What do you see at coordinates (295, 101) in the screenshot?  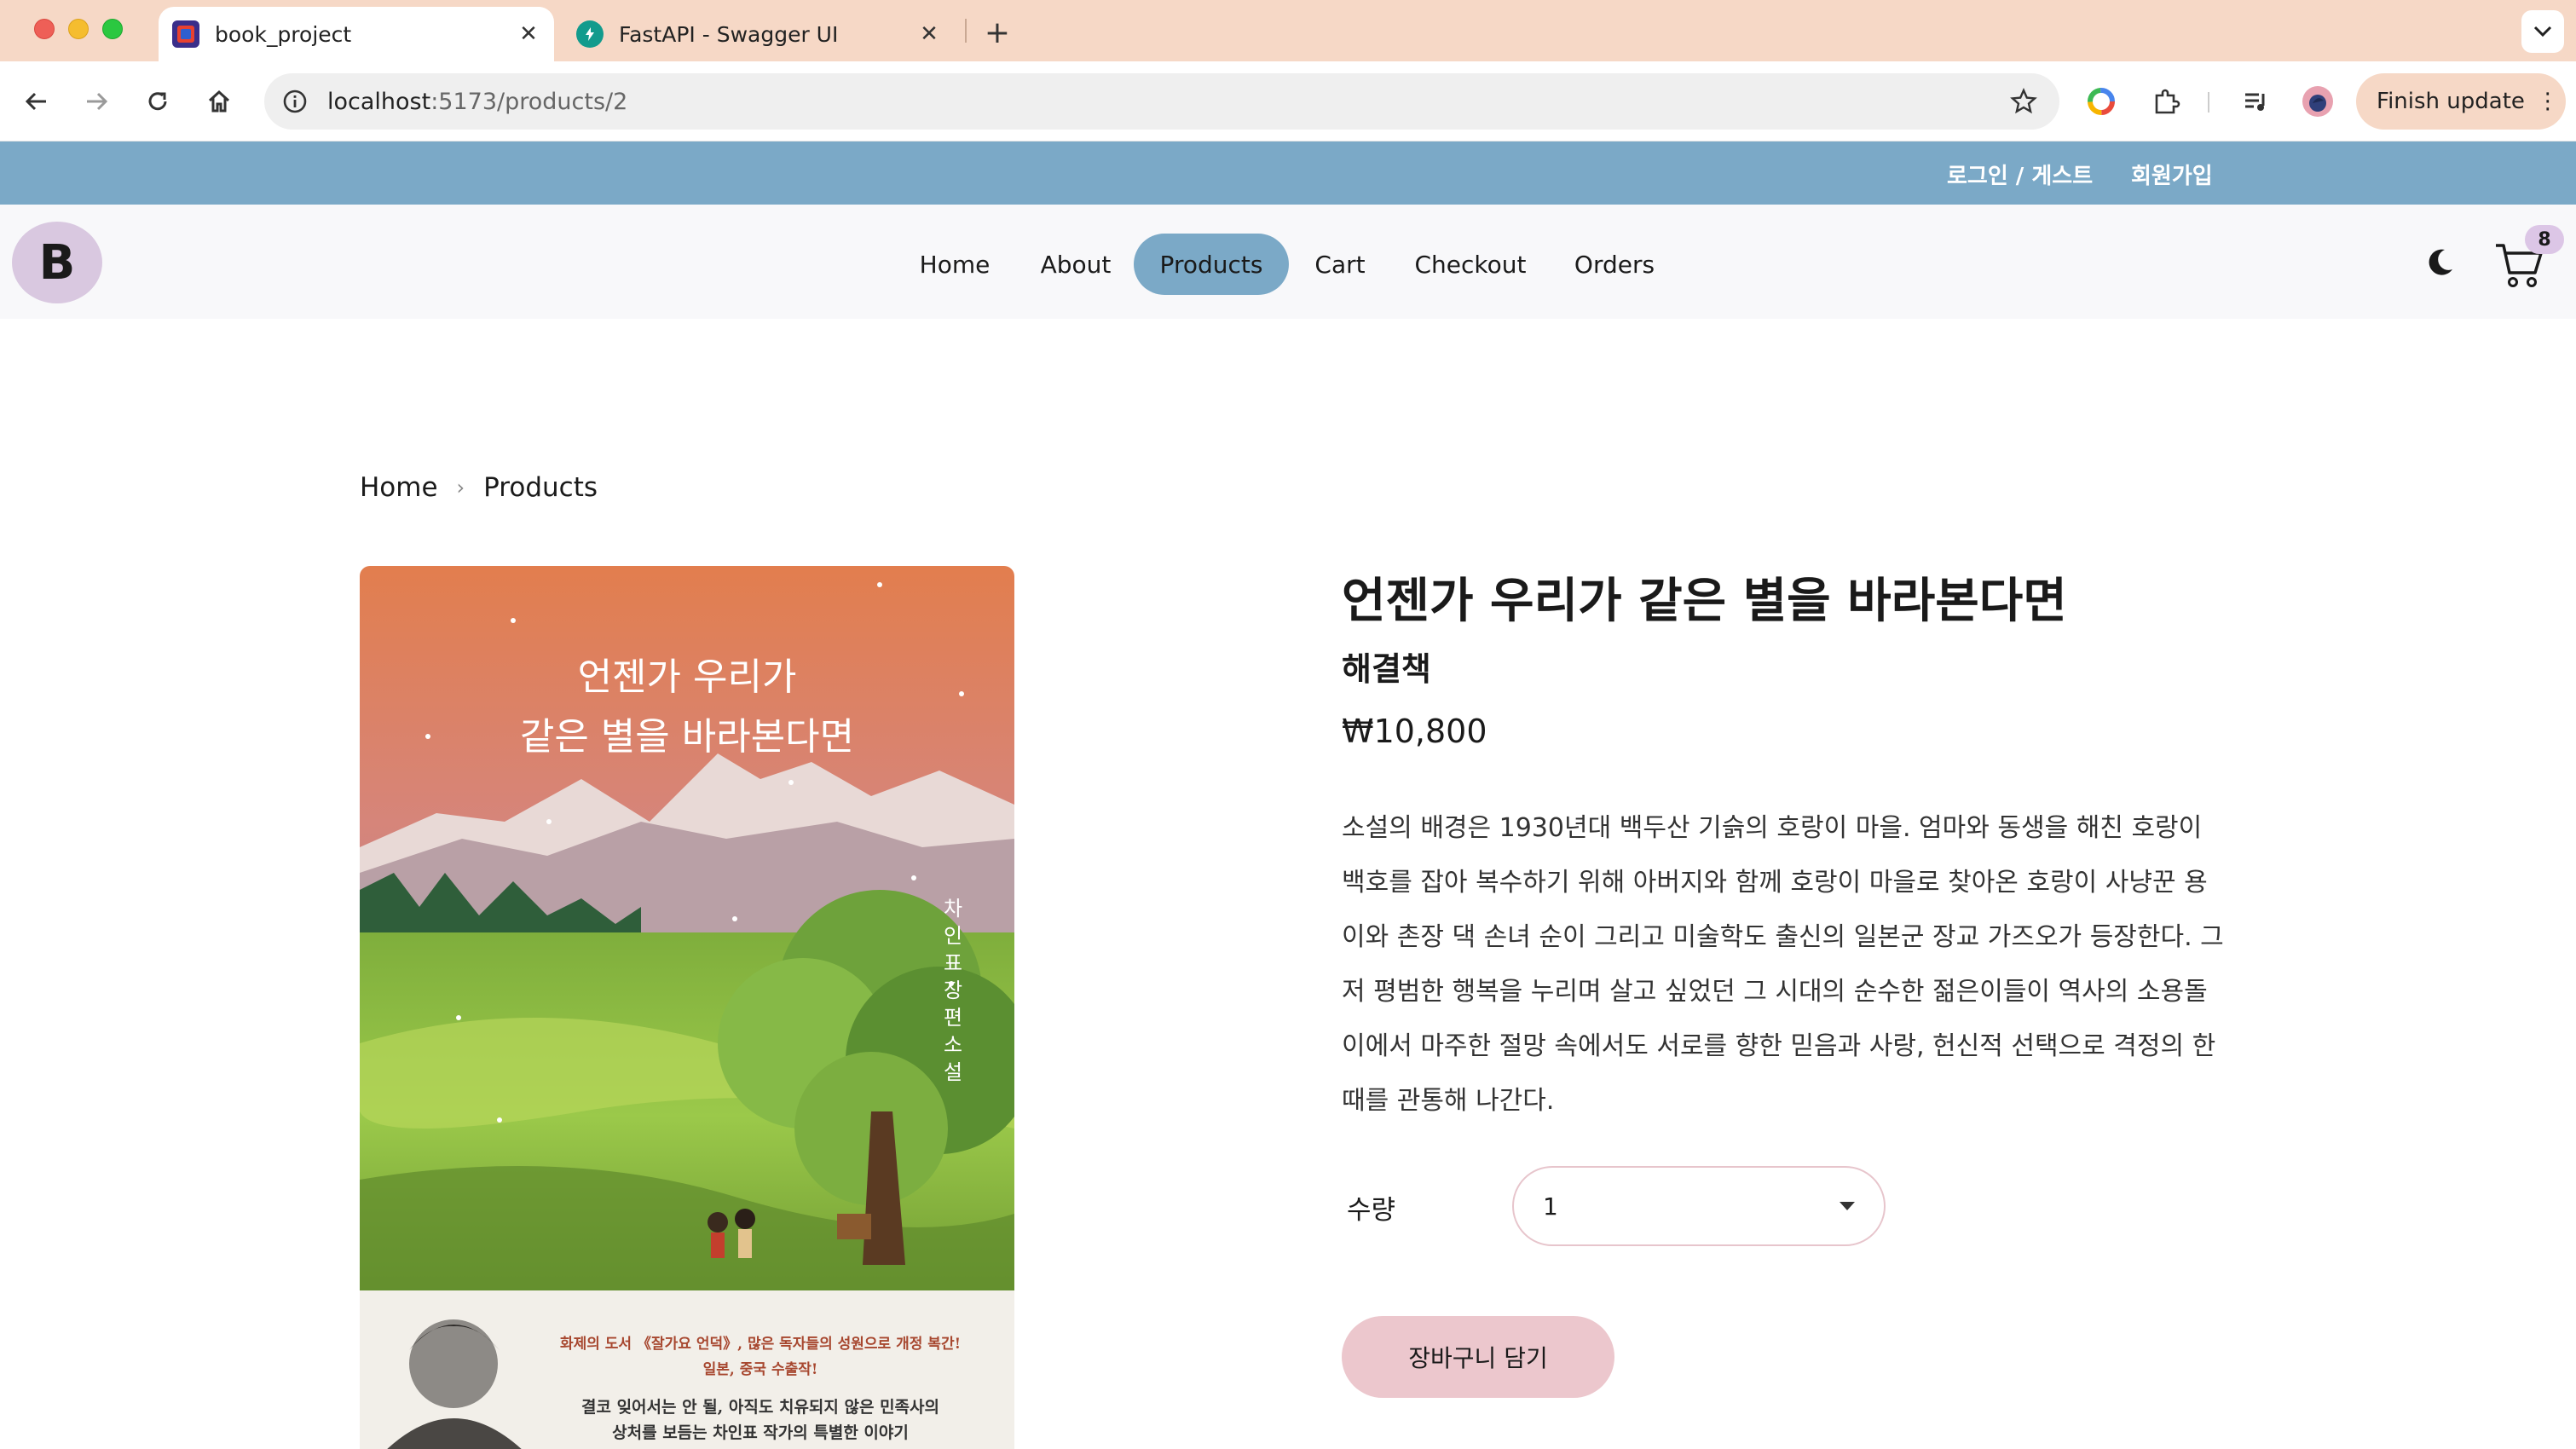 I see `site-info-icon` at bounding box center [295, 101].